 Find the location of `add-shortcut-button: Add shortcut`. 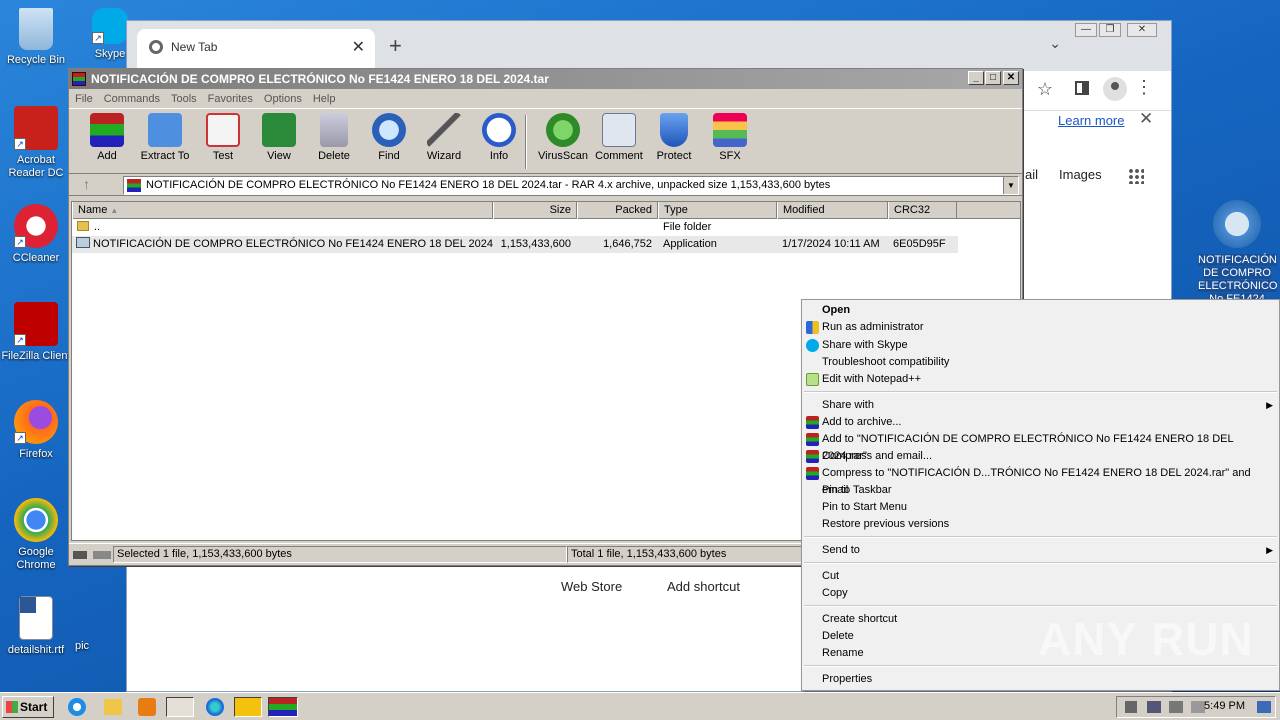

add-shortcut-button: Add shortcut is located at coordinates (703, 586).